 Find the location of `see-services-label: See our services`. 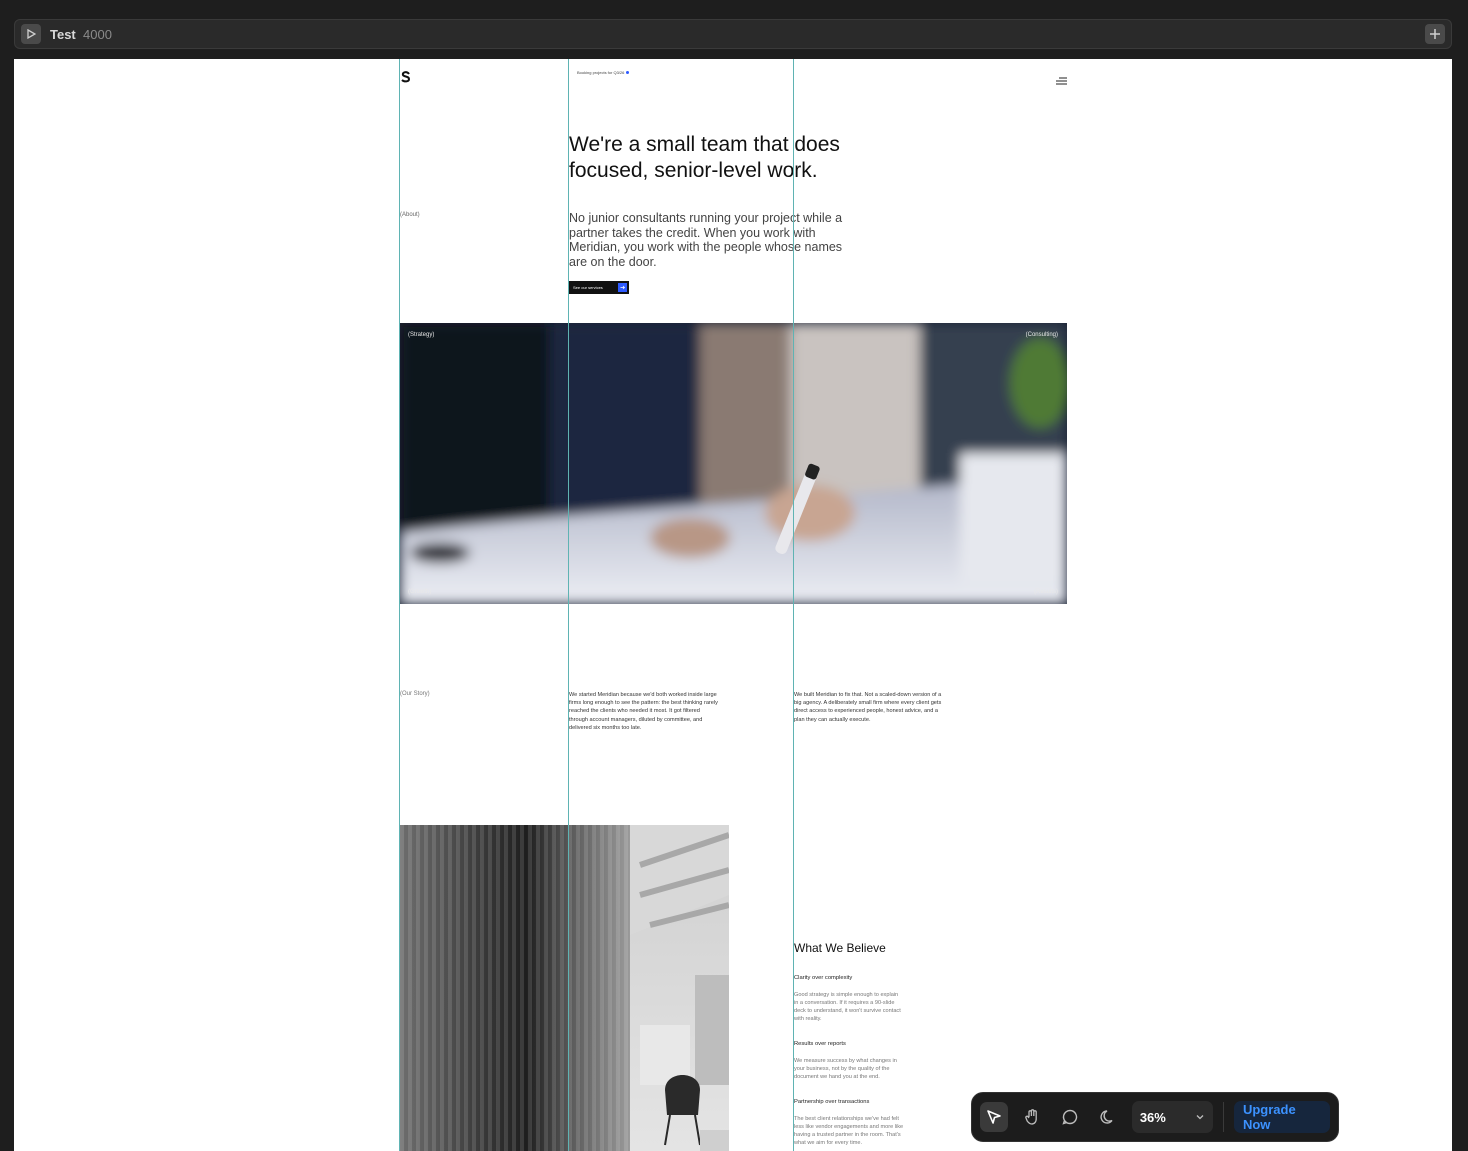

see-services-label: See our services is located at coordinates (588, 287).